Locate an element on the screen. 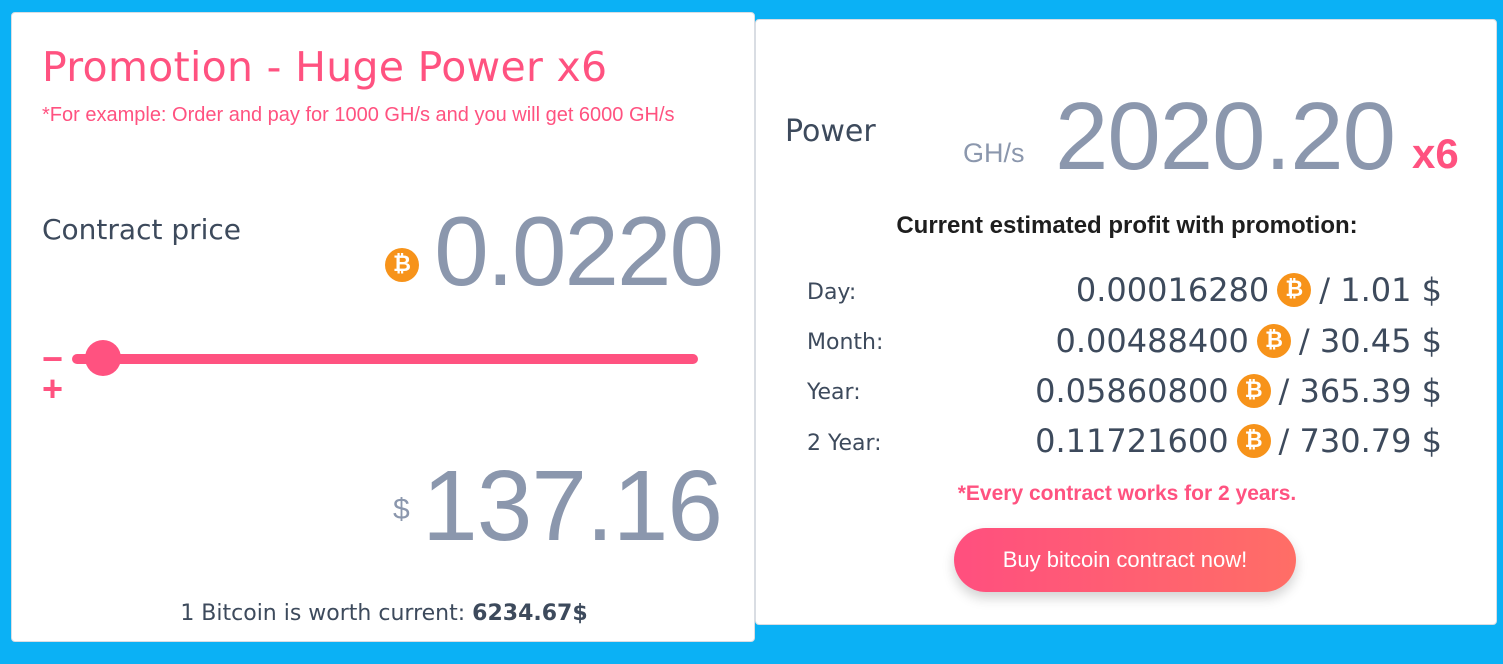  contract-price-usd: 137.16 is located at coordinates (572, 506).